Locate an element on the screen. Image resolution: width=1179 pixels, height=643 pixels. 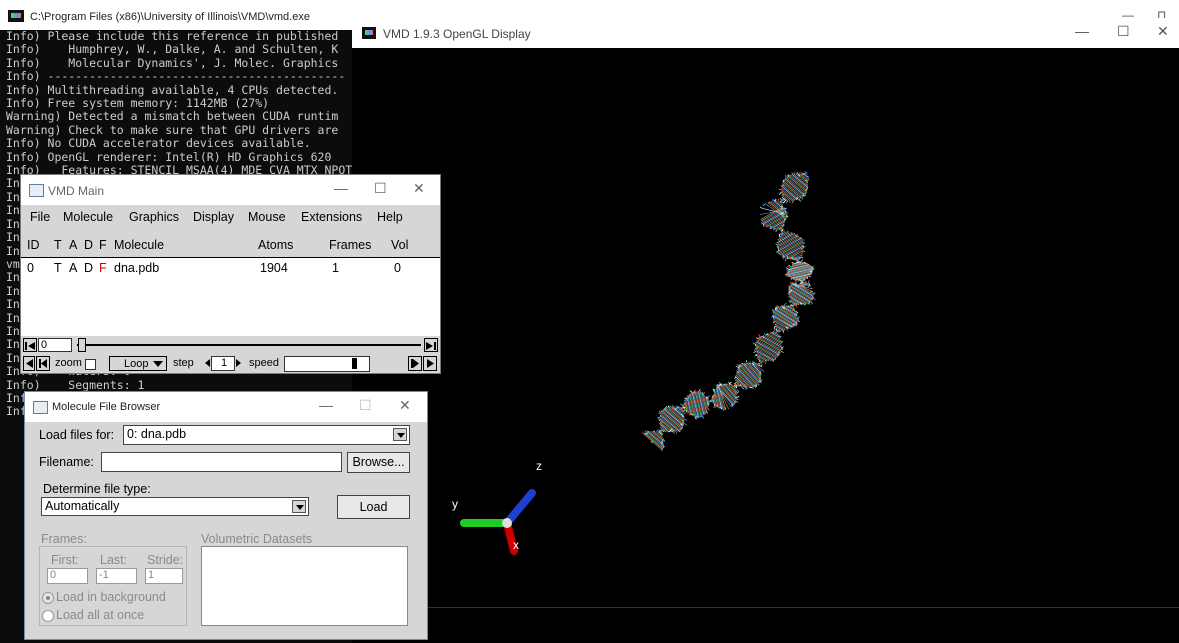
play-forward-button is located at coordinates (430, 363).